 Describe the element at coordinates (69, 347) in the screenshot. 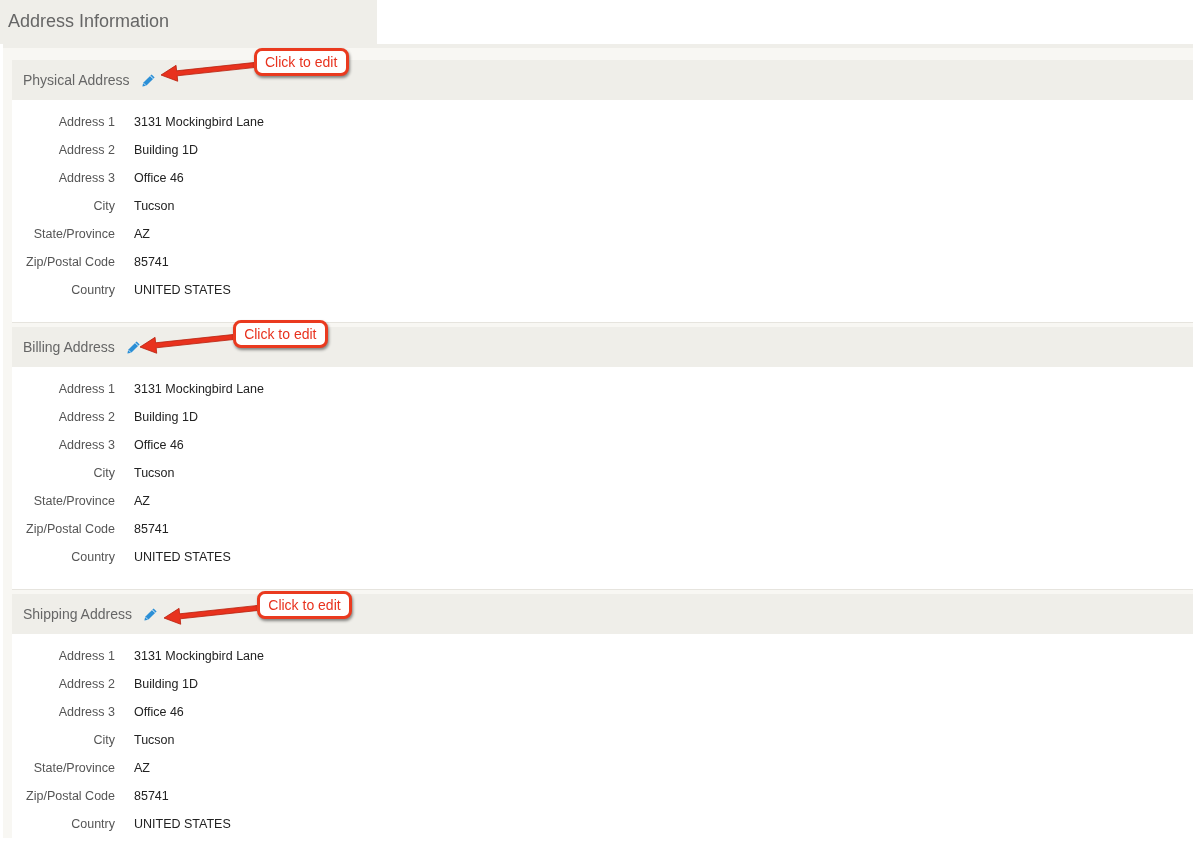

I see `section-title: Billing Address` at that location.